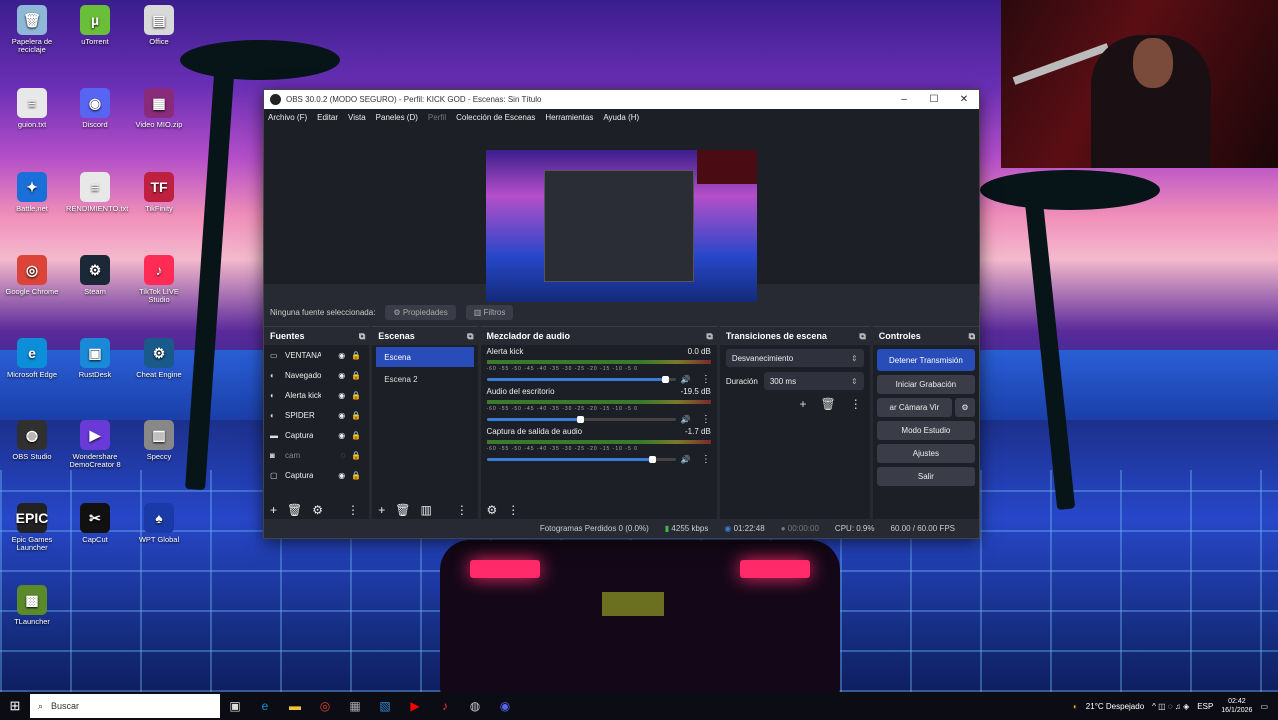  I want to click on add-scene-button: +, so click(381, 510).